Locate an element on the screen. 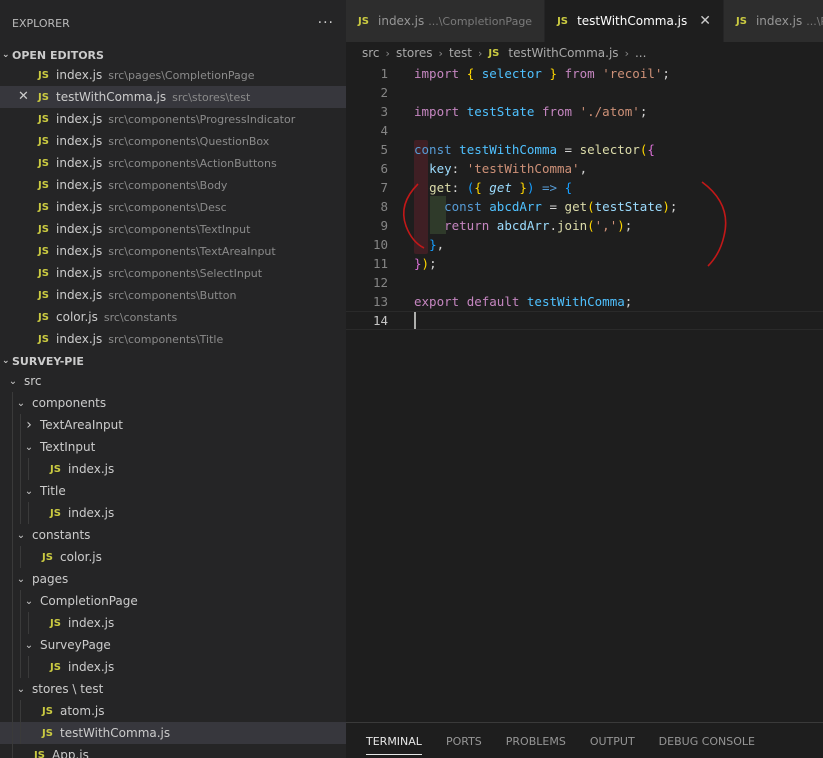  panel-tab-ports: PORTS is located at coordinates (464, 740).